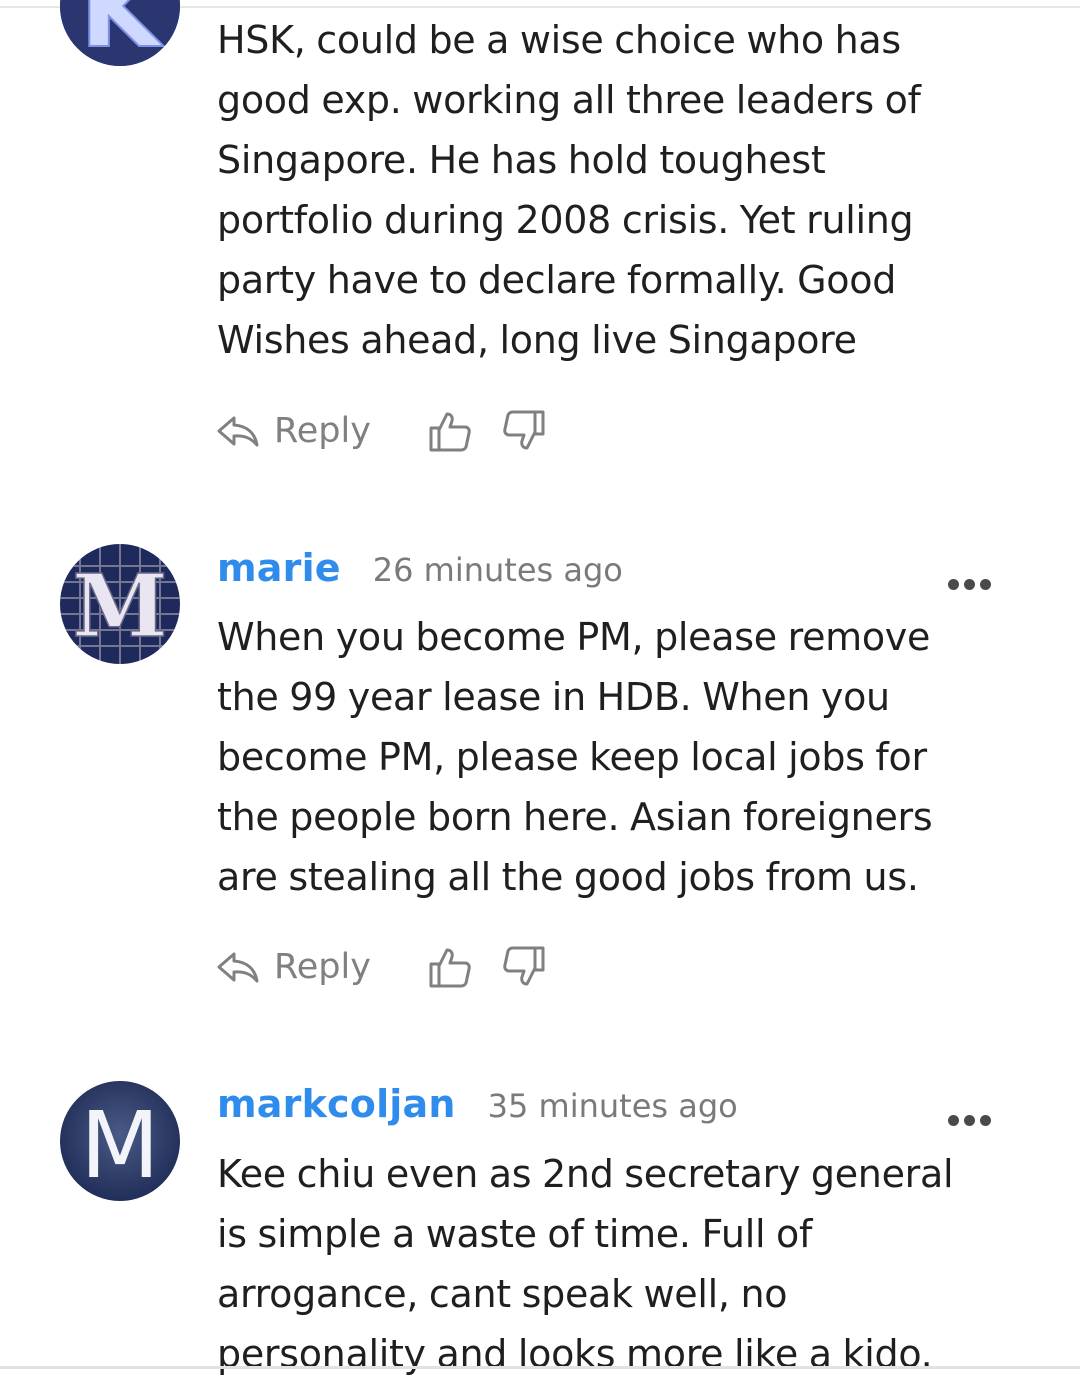 This screenshot has width=1080, height=1390. I want to click on avatar-k-image: K, so click(120, 33).